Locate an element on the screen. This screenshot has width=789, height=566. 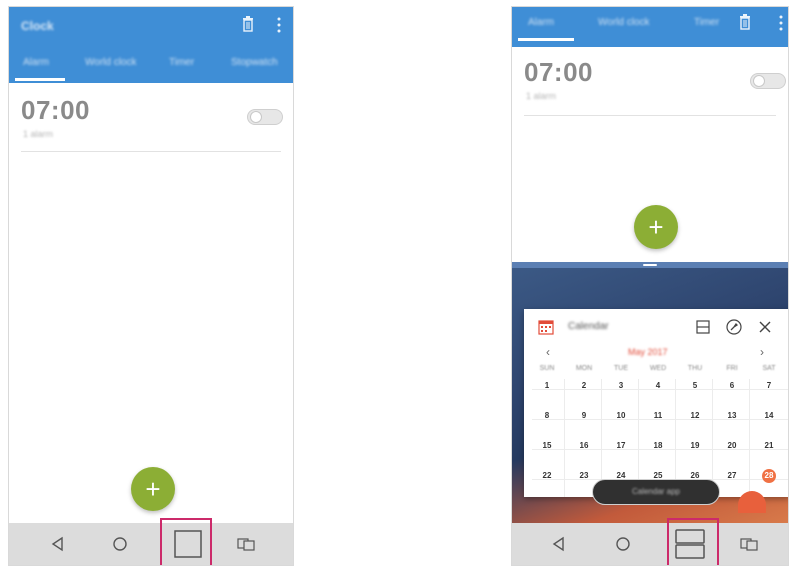
calendar-day: 2 is located at coordinates (584, 385).